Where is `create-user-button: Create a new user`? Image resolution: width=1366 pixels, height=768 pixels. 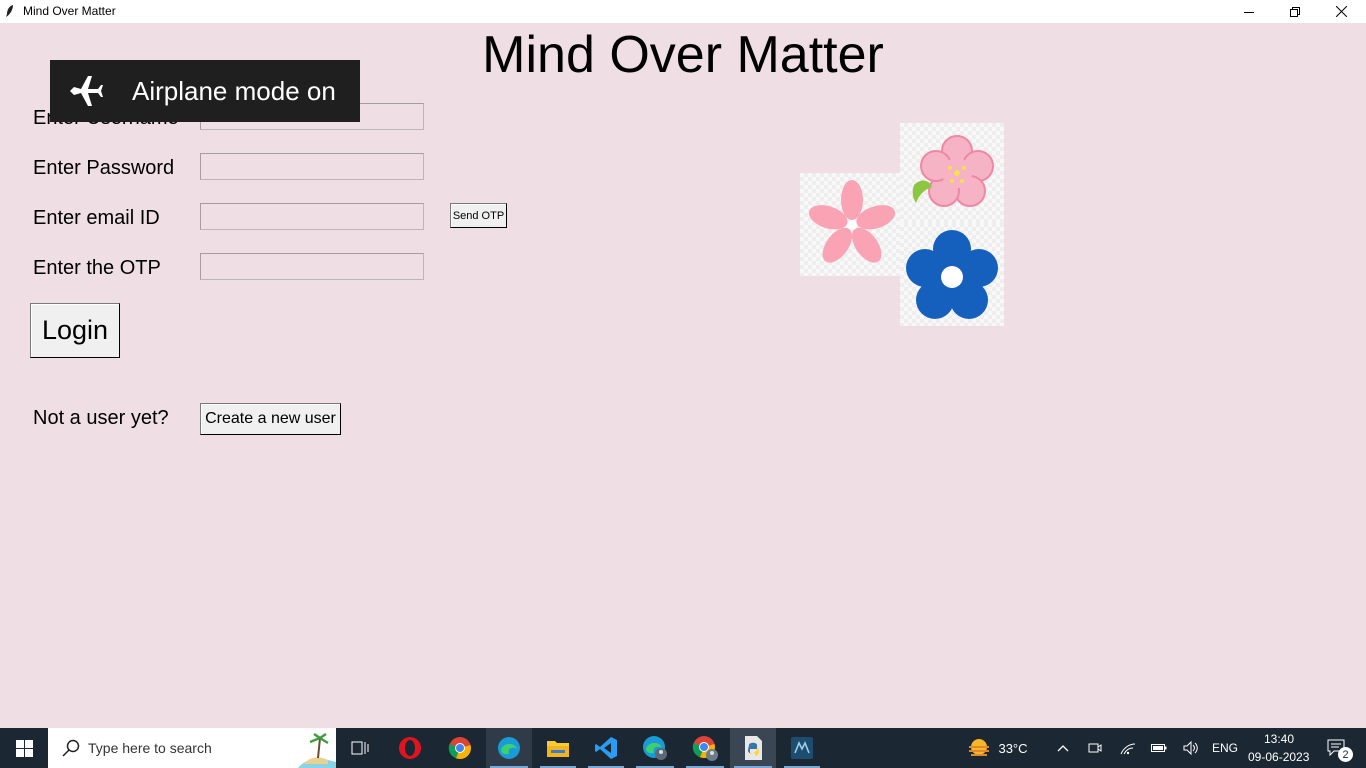
create-user-button: Create a new user is located at coordinates (270, 419).